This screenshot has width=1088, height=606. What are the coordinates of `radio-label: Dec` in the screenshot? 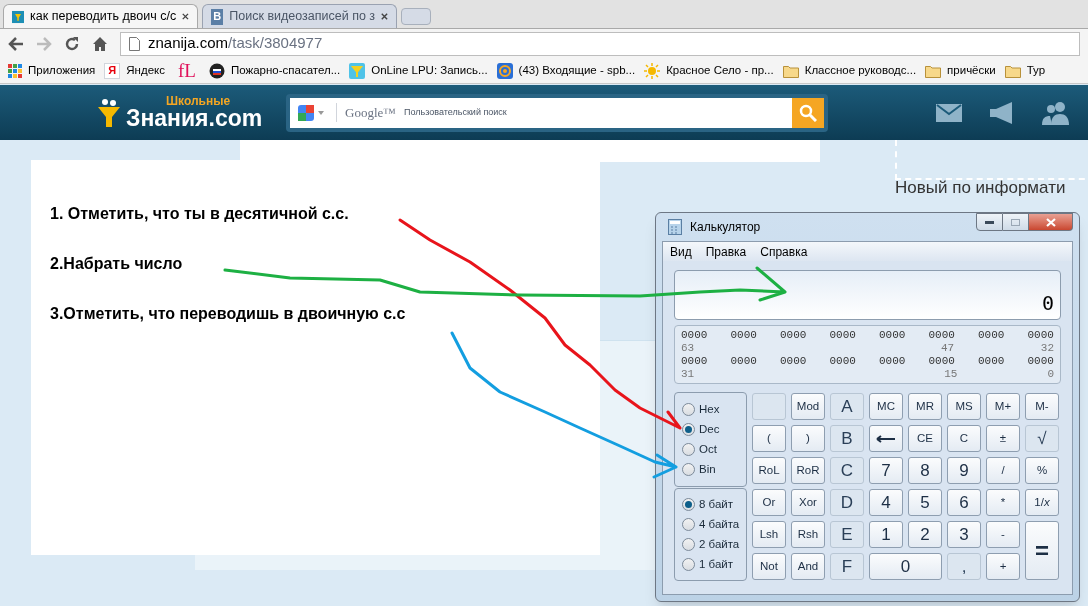 It's located at (709, 429).